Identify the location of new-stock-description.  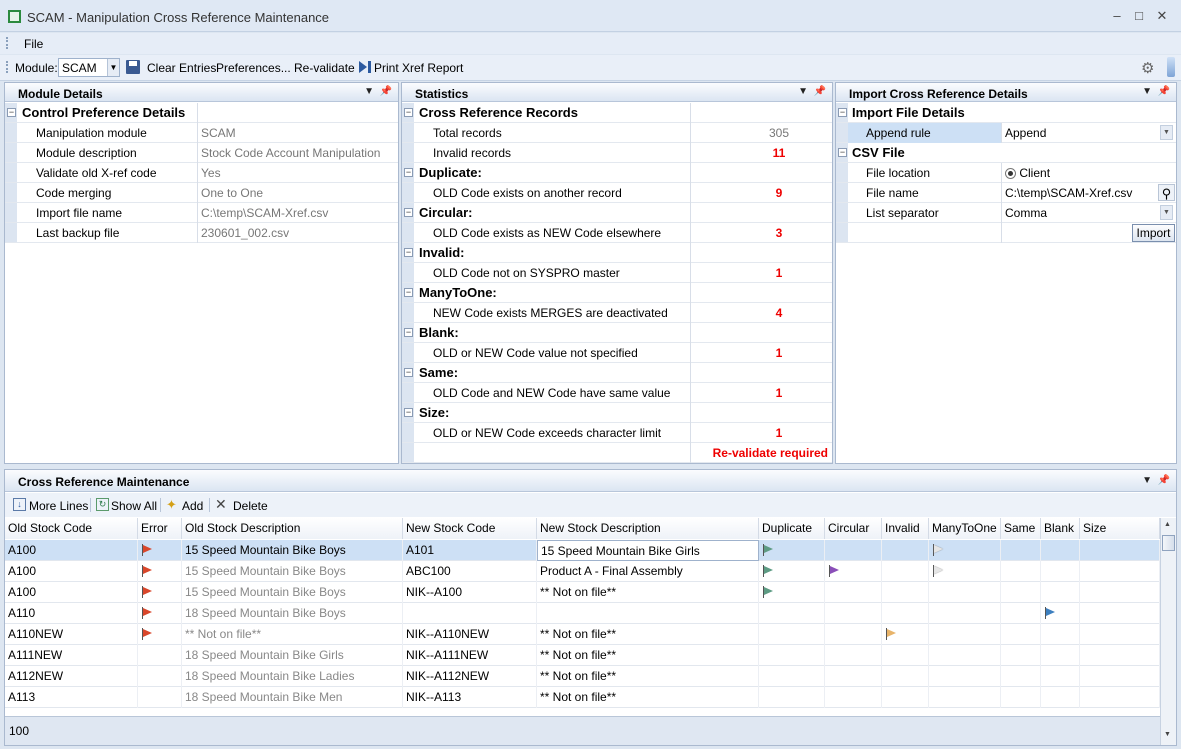
(648, 613).